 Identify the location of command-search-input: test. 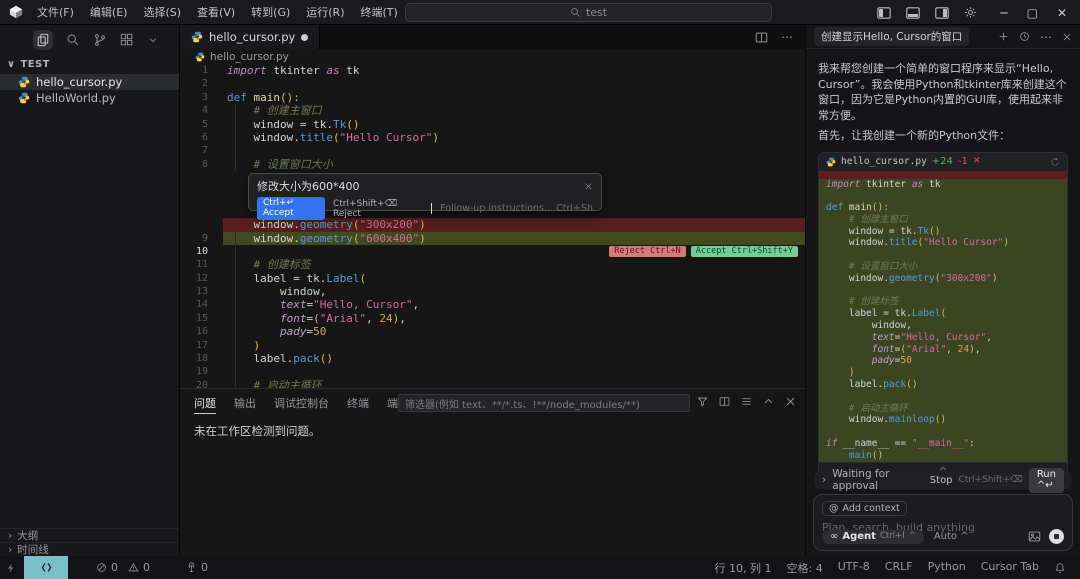
(588, 12).